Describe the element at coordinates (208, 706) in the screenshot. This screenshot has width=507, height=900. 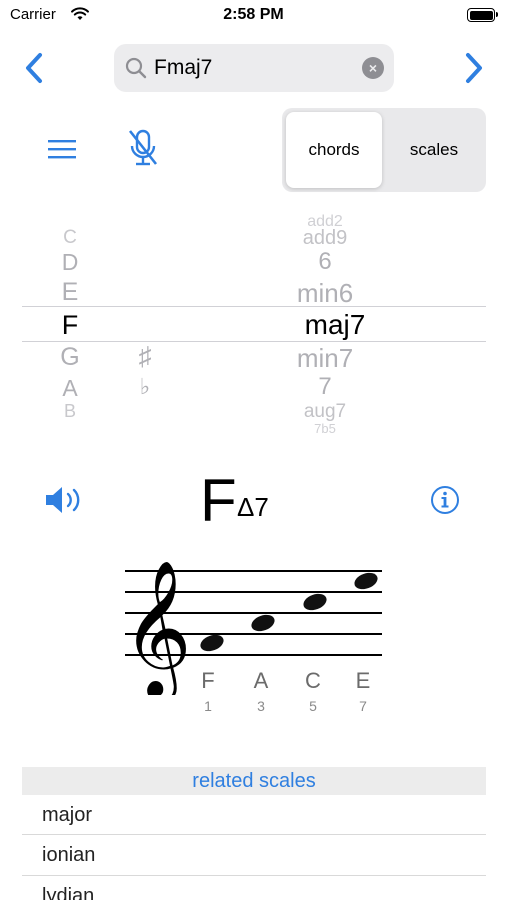
I see `note-degree: 1` at that location.